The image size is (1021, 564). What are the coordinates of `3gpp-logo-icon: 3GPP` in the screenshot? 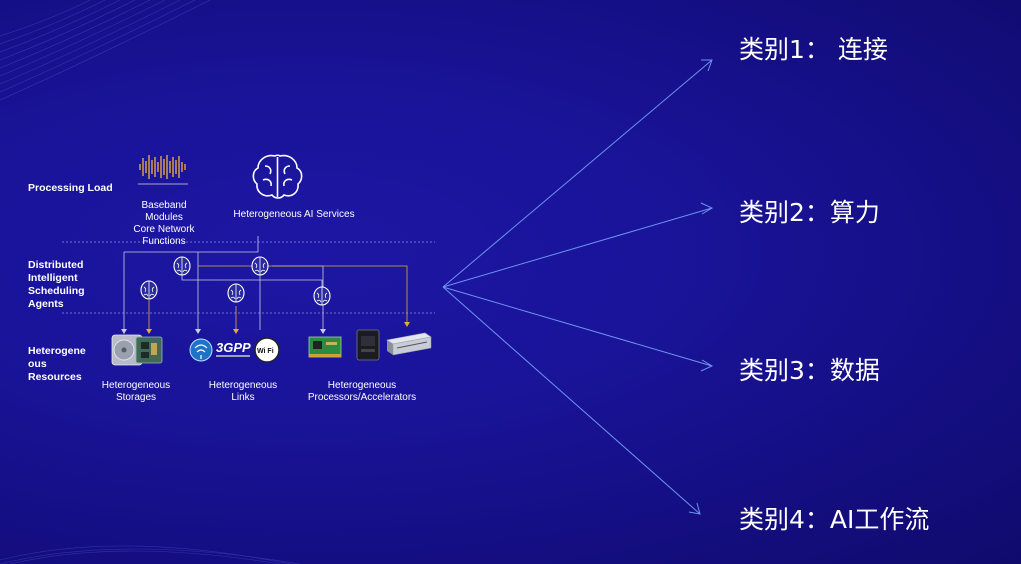 It's located at (233, 348).